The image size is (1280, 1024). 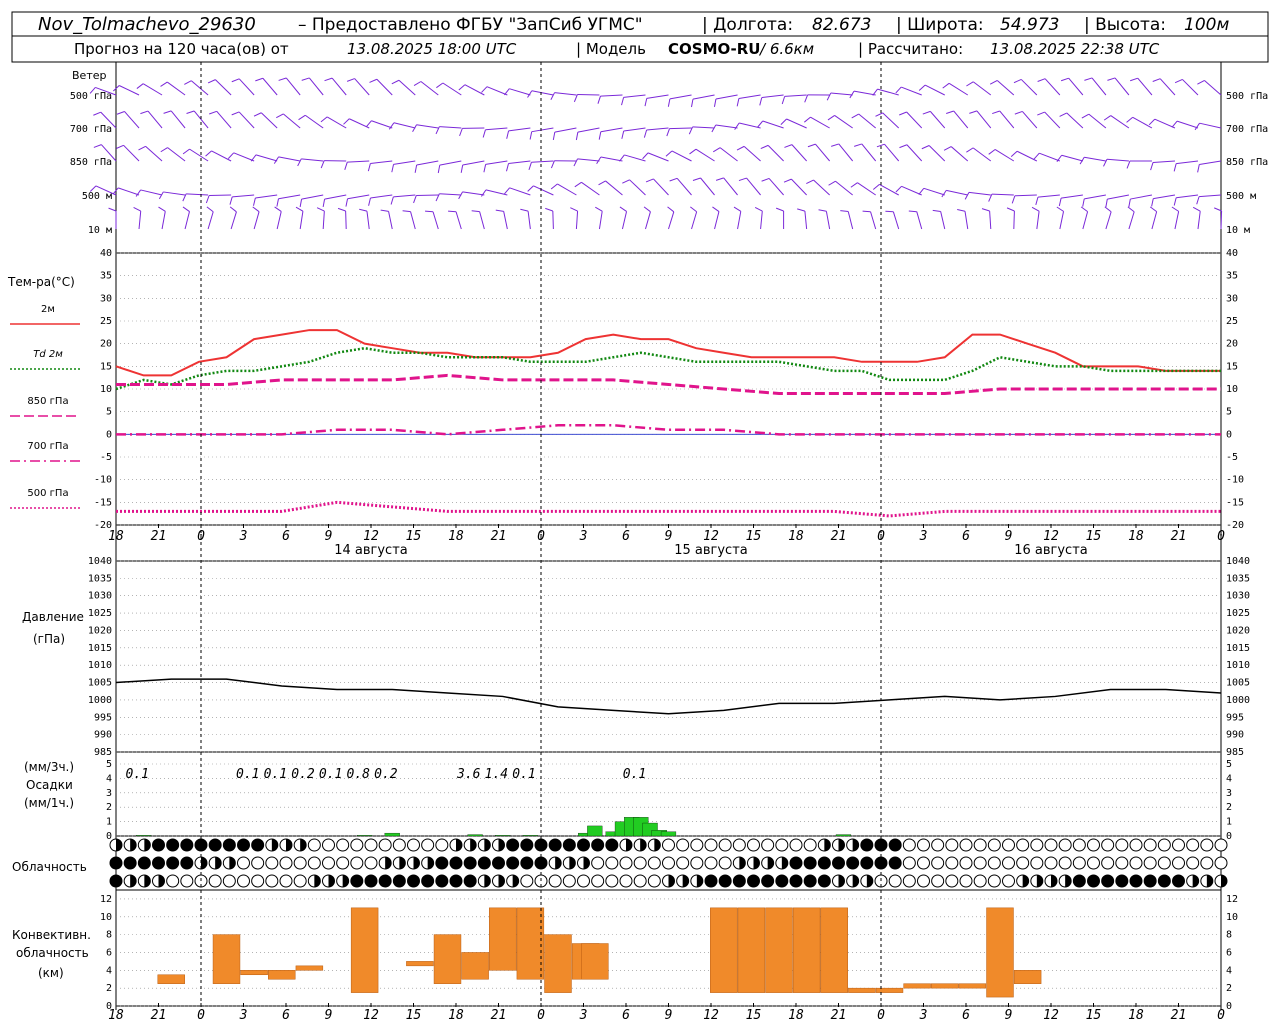 I want to click on cloud-title: Облачность, so click(x=49, y=867).